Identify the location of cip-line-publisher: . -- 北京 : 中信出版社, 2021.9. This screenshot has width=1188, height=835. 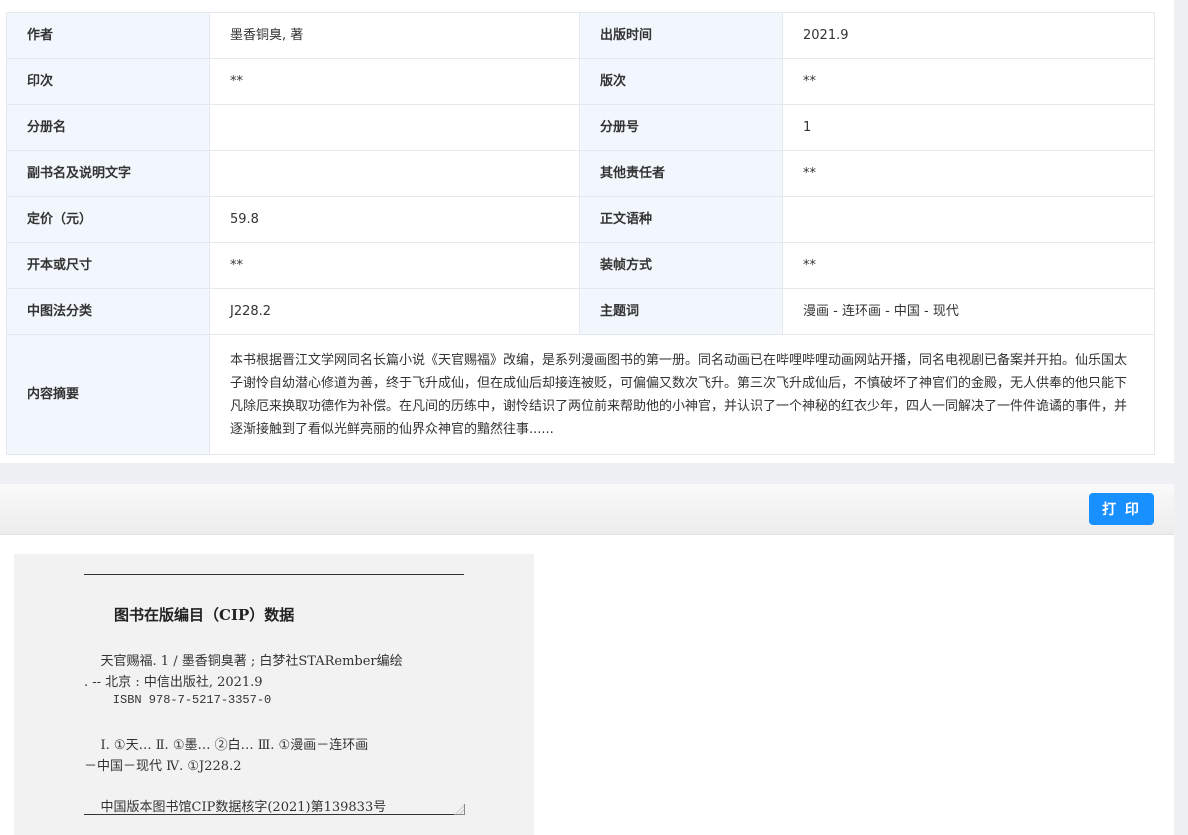
(173, 682).